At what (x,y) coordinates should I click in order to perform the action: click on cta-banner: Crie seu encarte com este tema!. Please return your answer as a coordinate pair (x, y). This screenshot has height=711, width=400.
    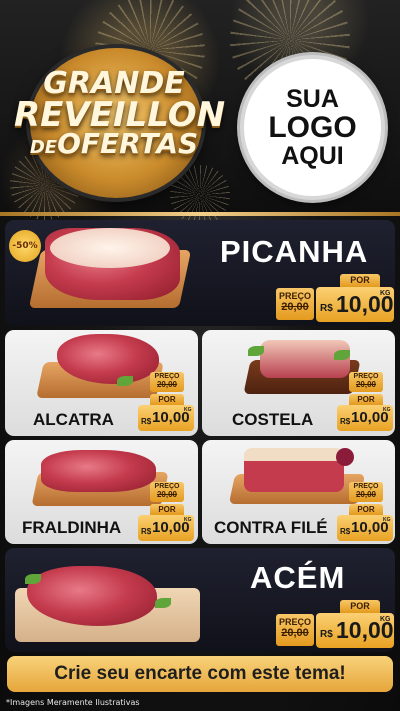
    Looking at the image, I should click on (200, 674).